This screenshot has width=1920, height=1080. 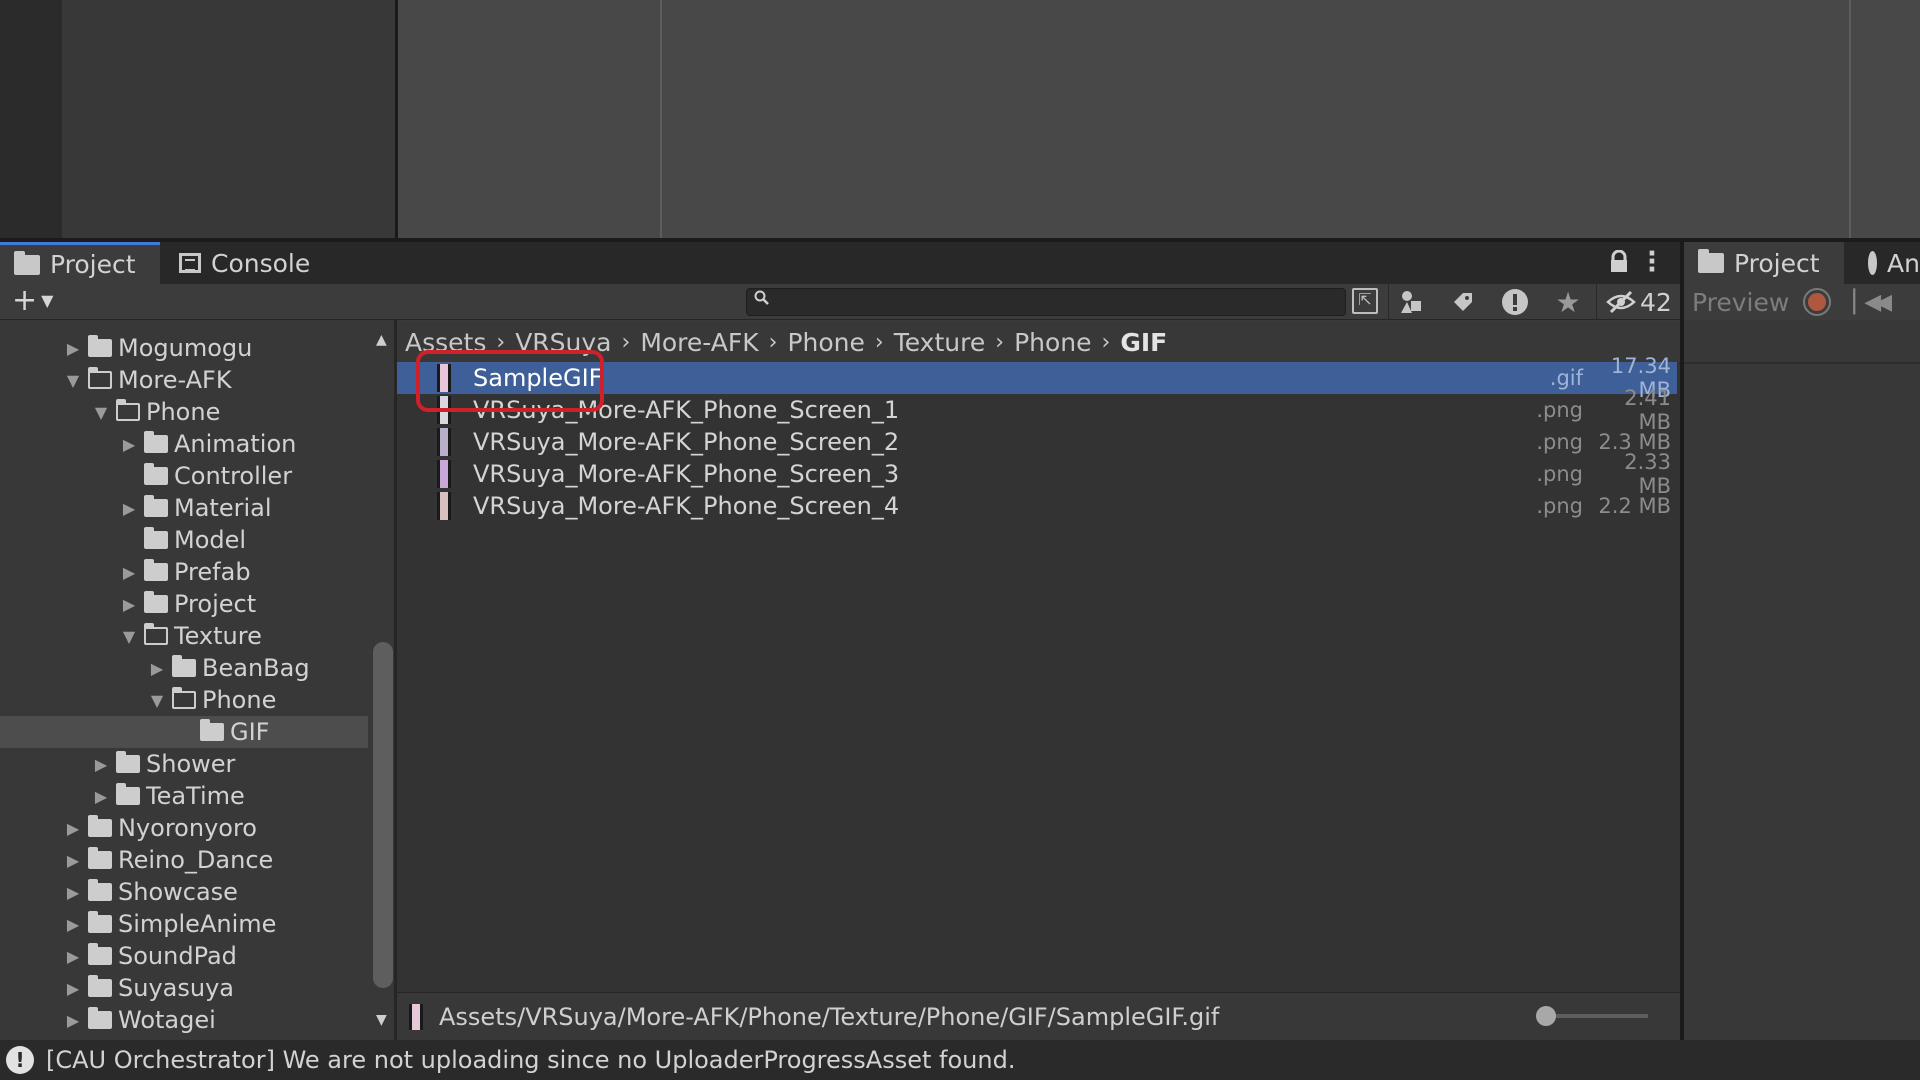 What do you see at coordinates (47, 300) in the screenshot?
I see `chevron-down-icon: ▼` at bounding box center [47, 300].